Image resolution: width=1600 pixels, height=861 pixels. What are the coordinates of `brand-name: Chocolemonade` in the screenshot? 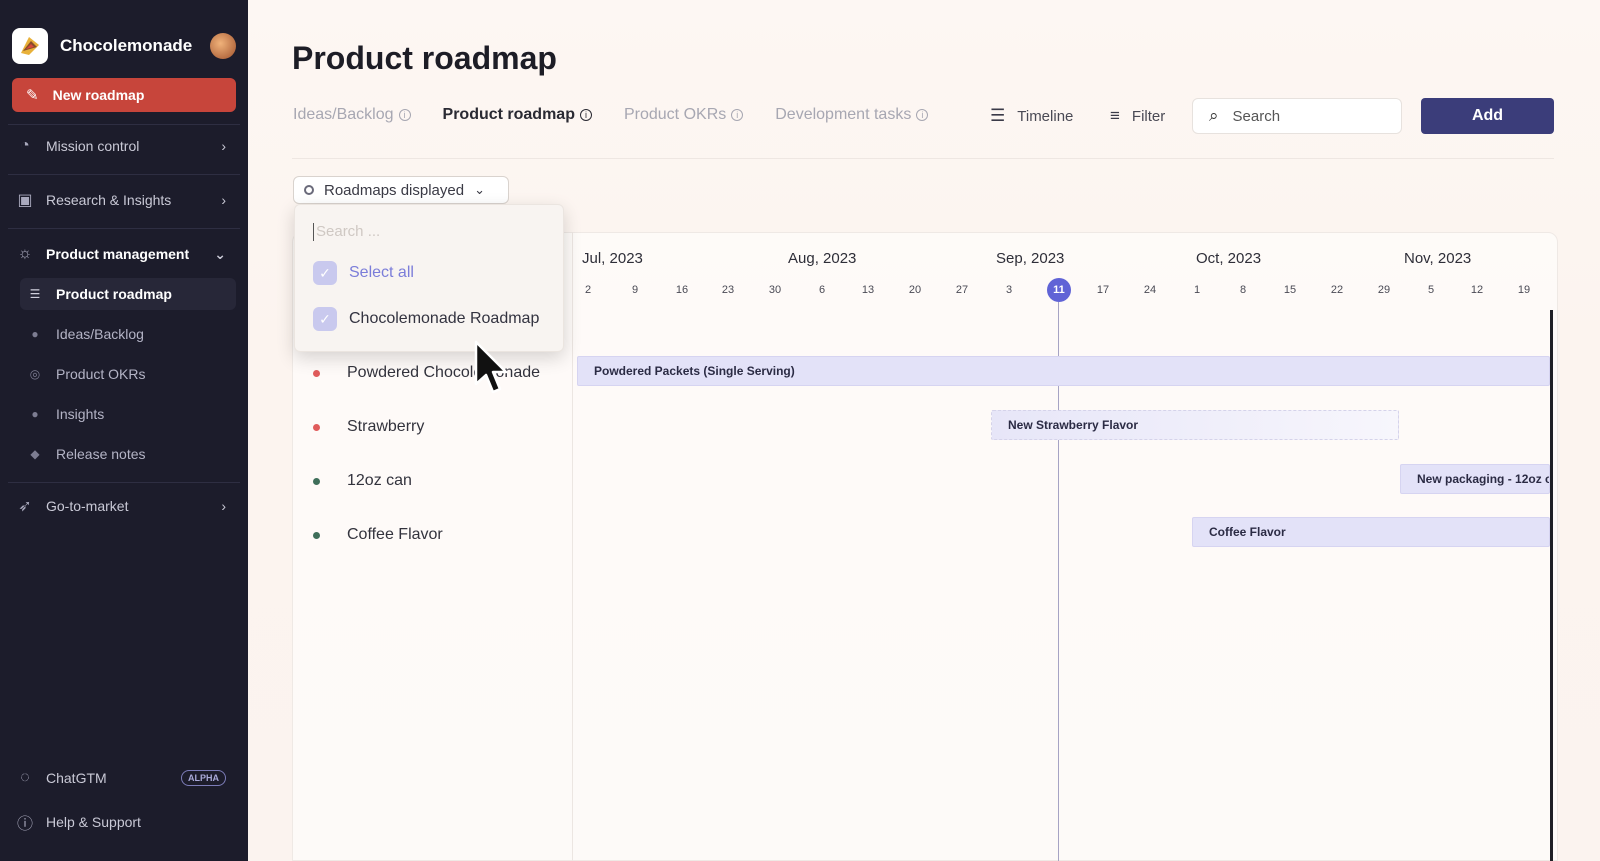 It's located at (126, 45).